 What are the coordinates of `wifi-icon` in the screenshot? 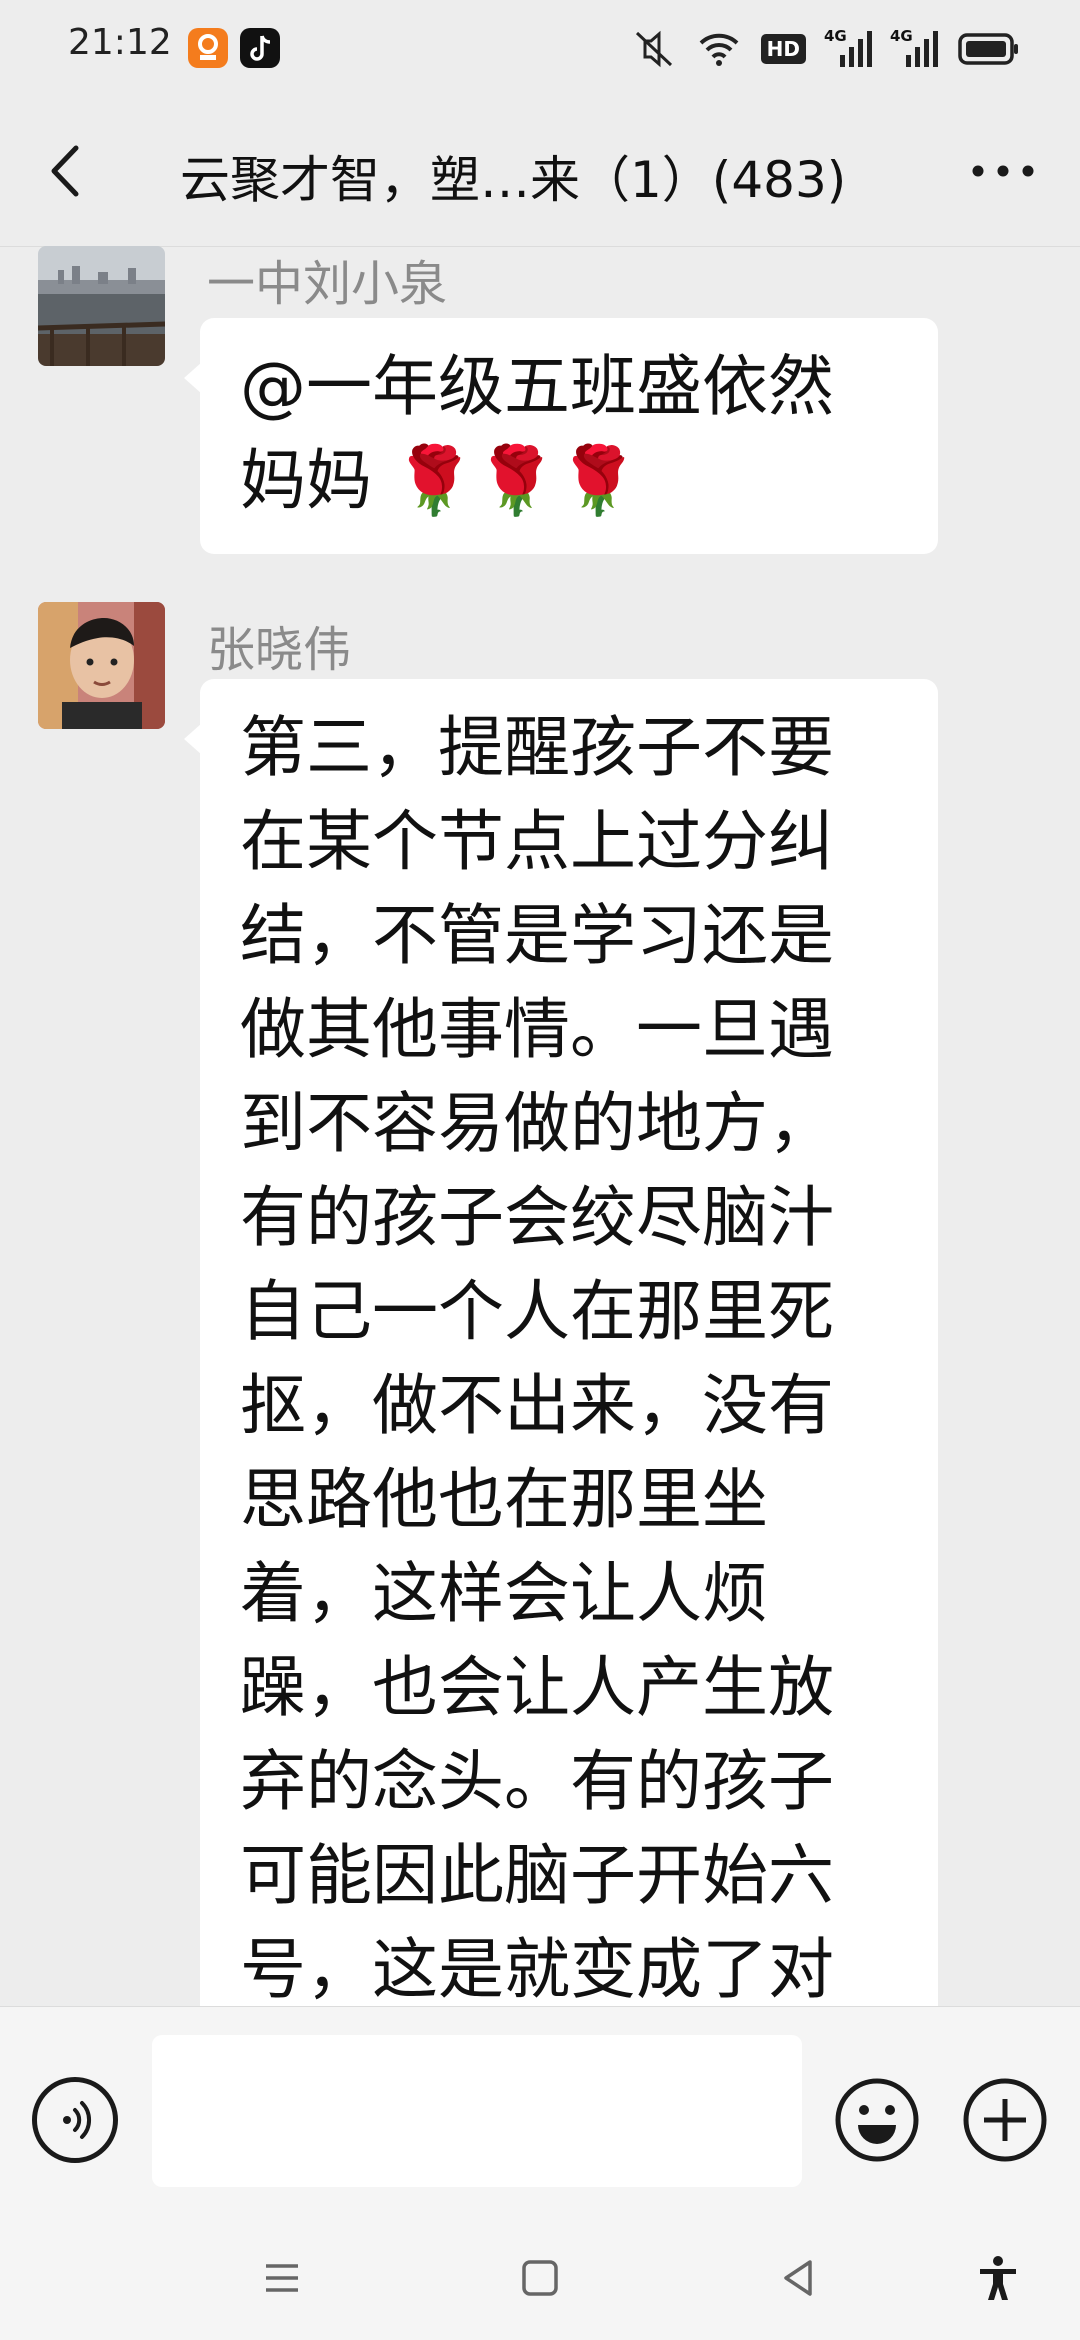 It's located at (719, 49).